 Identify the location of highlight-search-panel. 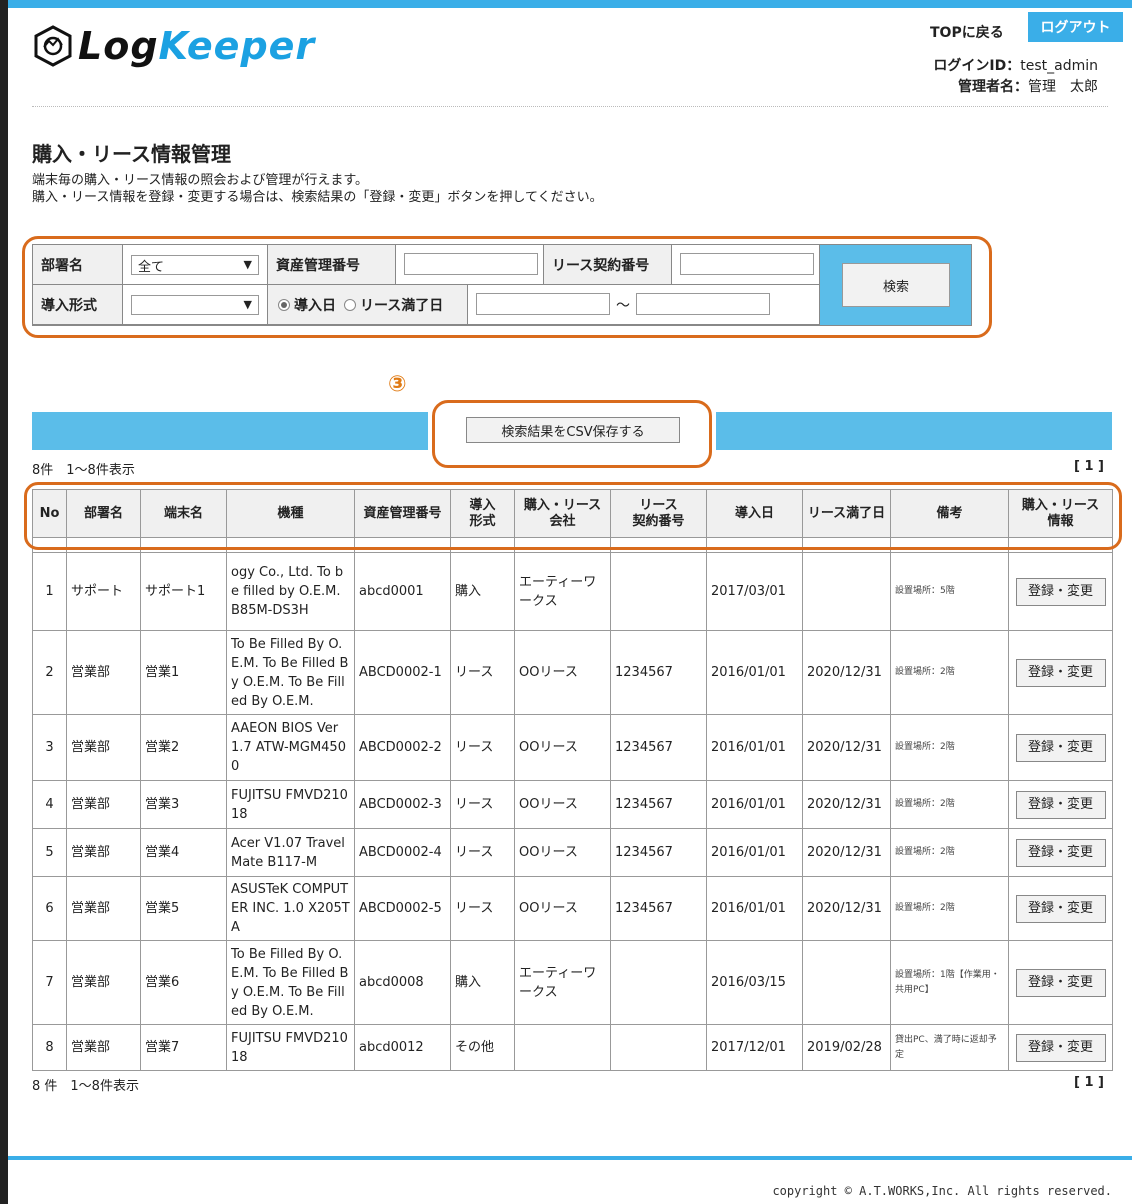
(507, 287).